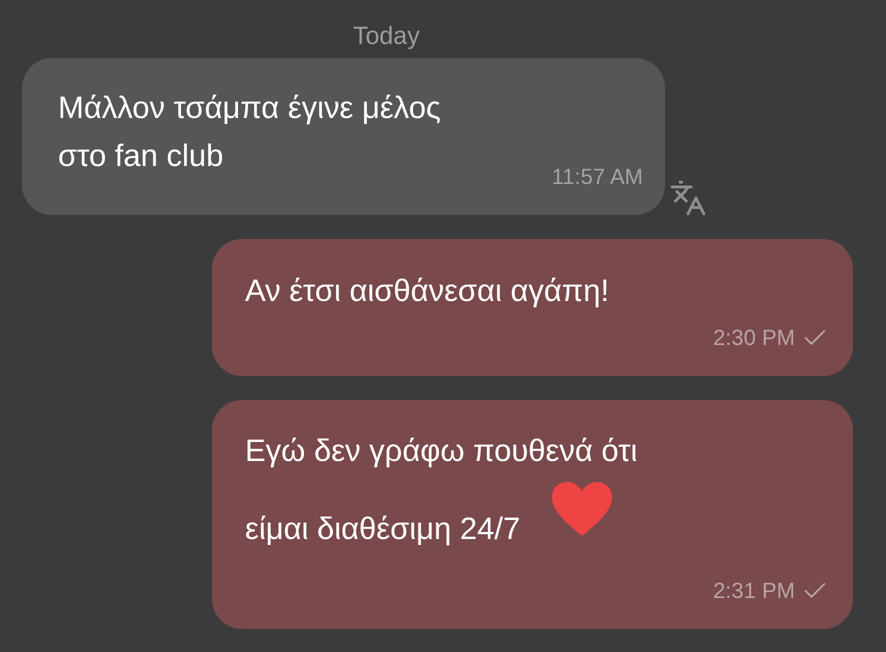  What do you see at coordinates (382, 529) in the screenshot?
I see `message-text: είμαι διαθέσιμη 24/7` at bounding box center [382, 529].